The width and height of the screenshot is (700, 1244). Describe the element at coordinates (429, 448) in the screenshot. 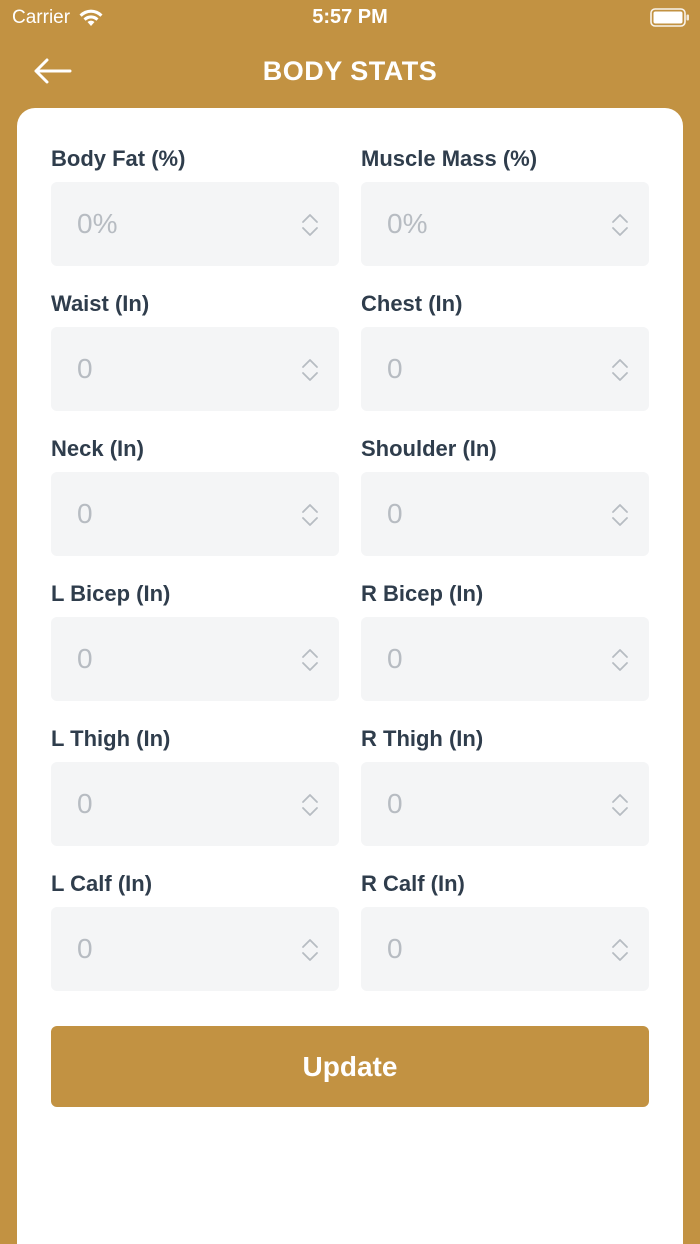

I see `shoulder-label: Shoulder (In)` at that location.